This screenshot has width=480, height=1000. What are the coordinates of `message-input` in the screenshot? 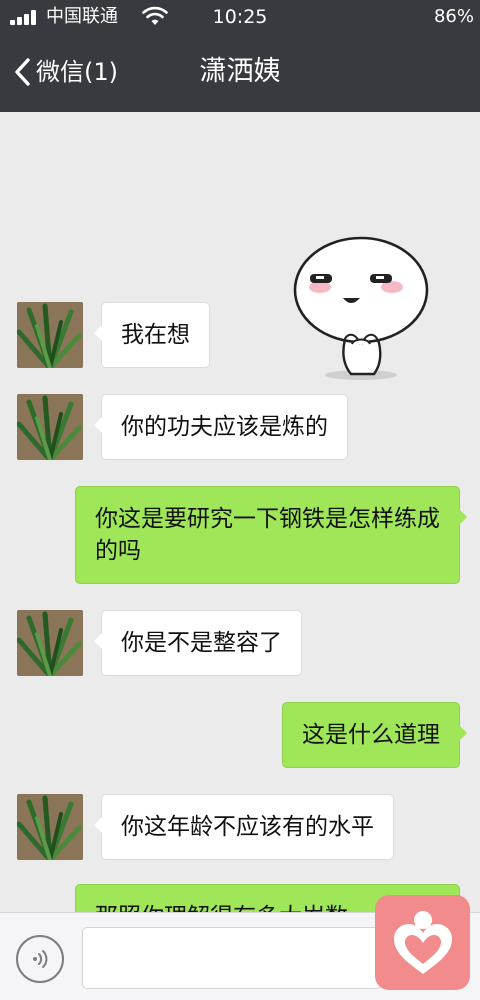 It's located at (232, 958).